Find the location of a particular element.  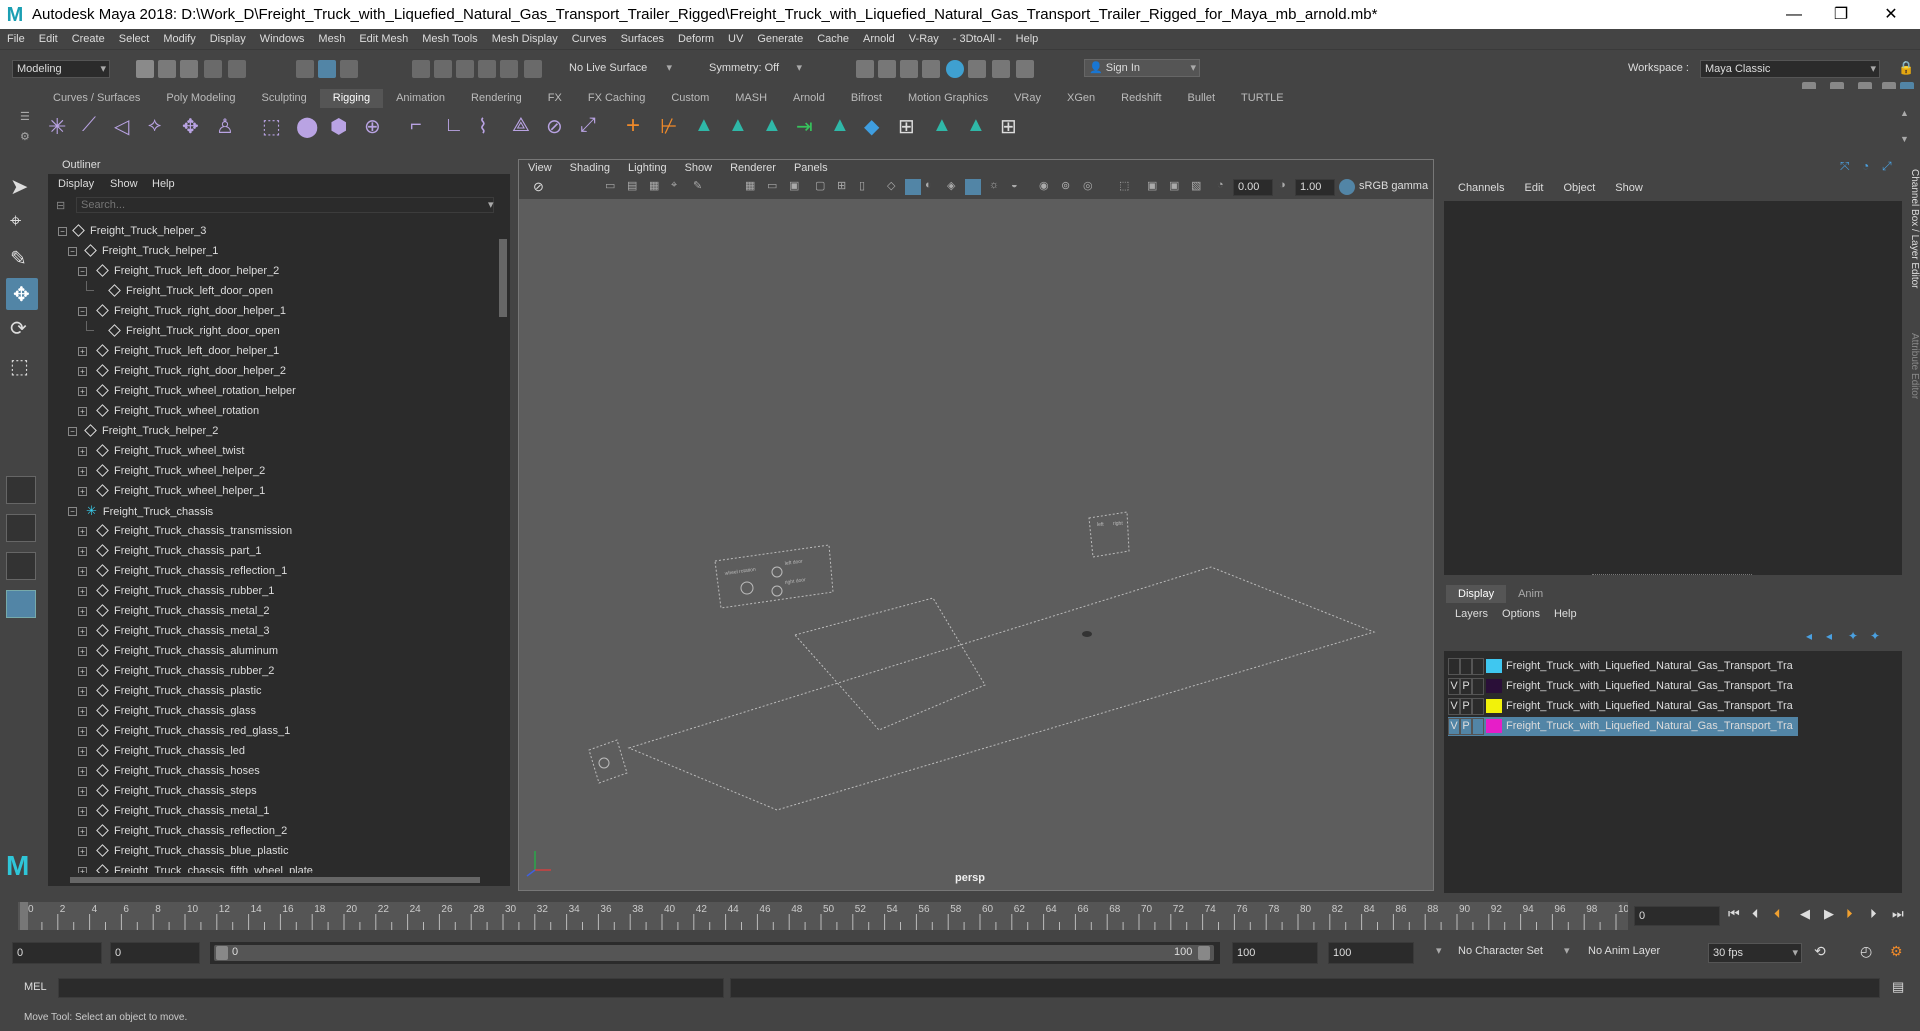

range-slider-bar: 0 100 is located at coordinates (714, 953).